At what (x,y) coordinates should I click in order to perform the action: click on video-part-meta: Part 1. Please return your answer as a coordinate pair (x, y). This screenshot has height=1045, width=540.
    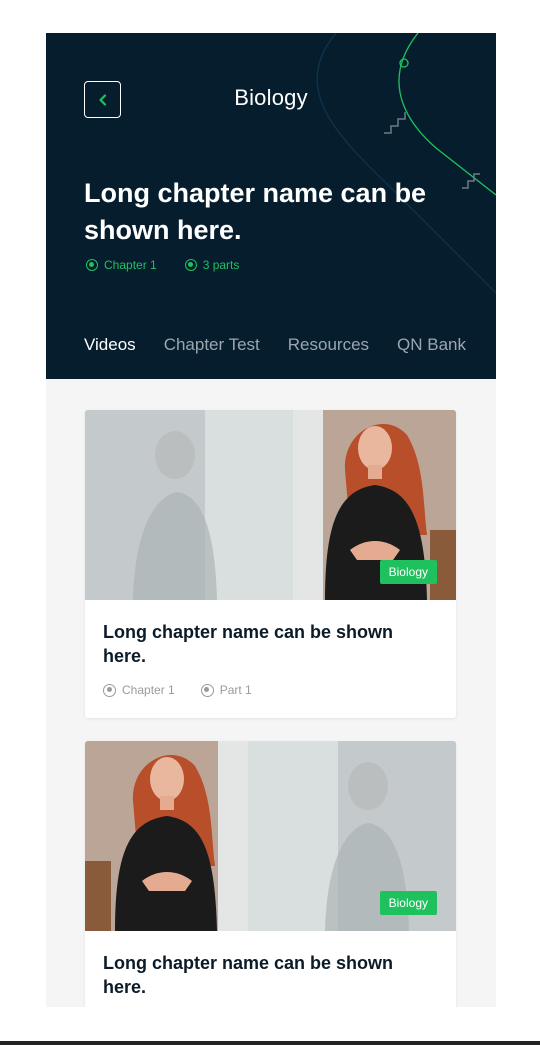
    Looking at the image, I should click on (226, 690).